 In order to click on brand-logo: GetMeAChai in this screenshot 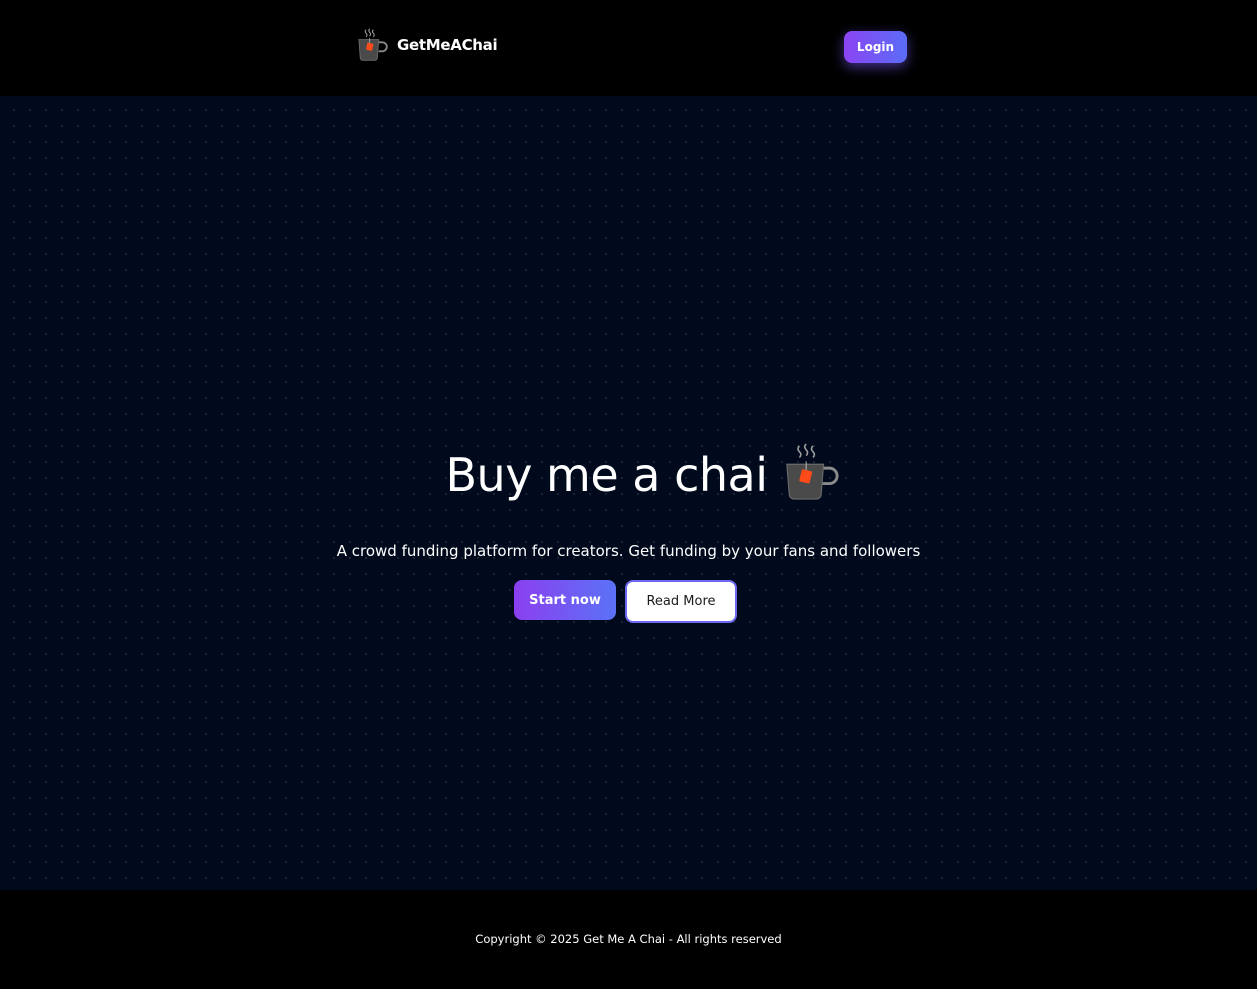, I will do `click(426, 45)`.